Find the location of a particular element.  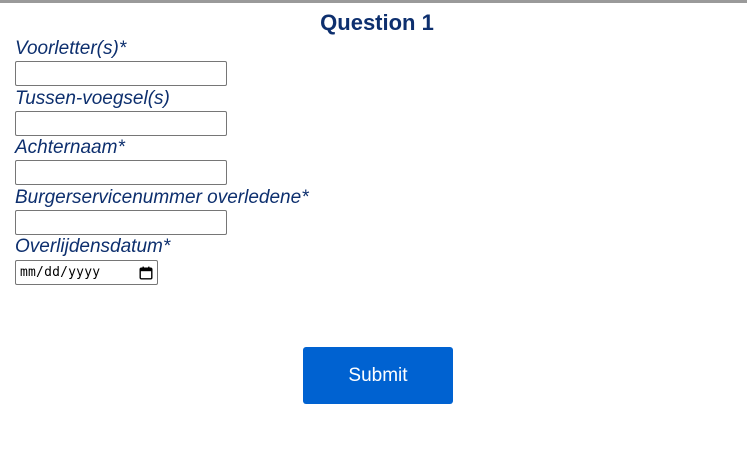

overlijdensdatum-date-input: mm/dd/yyyy is located at coordinates (86, 272).